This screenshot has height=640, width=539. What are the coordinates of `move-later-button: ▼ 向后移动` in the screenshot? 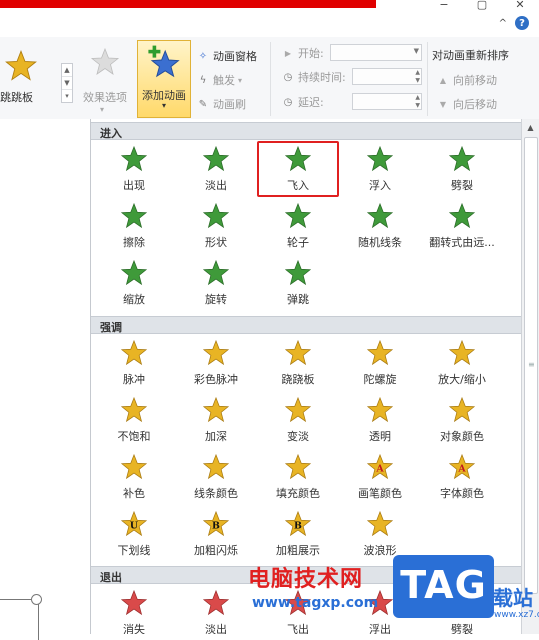 It's located at (466, 104).